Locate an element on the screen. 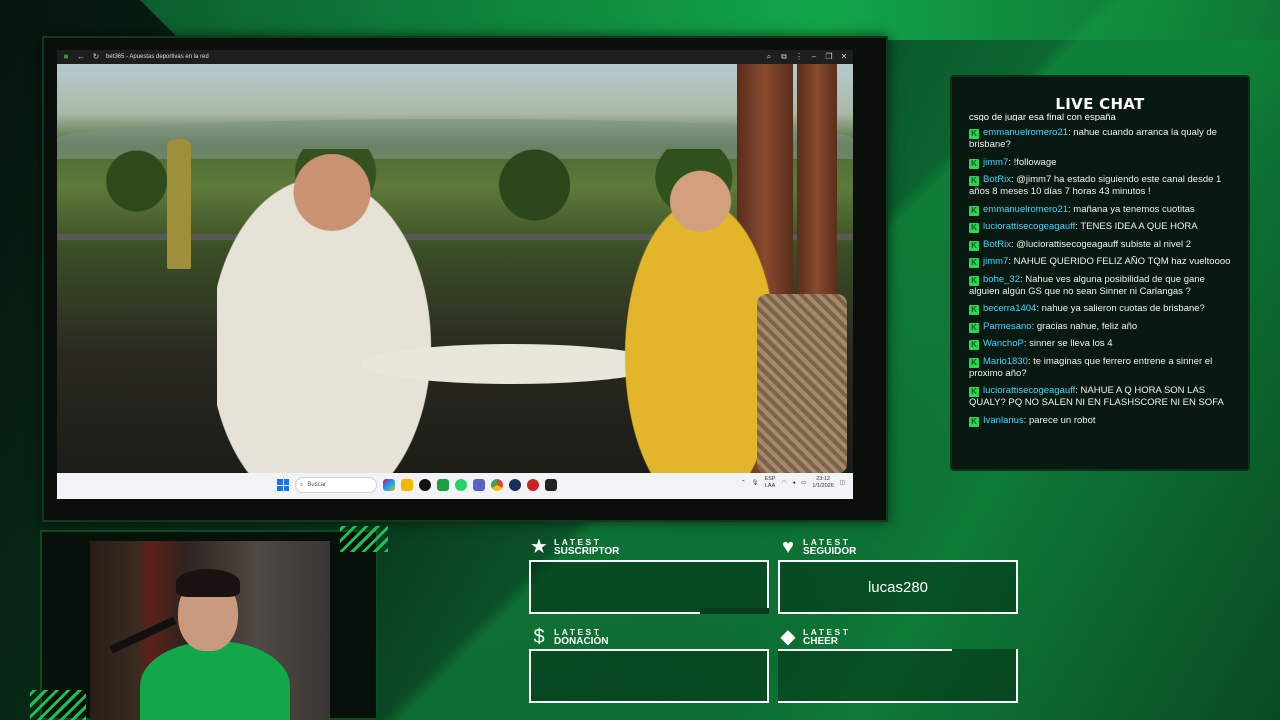 The height and width of the screenshot is (720, 1280). zoom-icon: ⌕ is located at coordinates (769, 57).